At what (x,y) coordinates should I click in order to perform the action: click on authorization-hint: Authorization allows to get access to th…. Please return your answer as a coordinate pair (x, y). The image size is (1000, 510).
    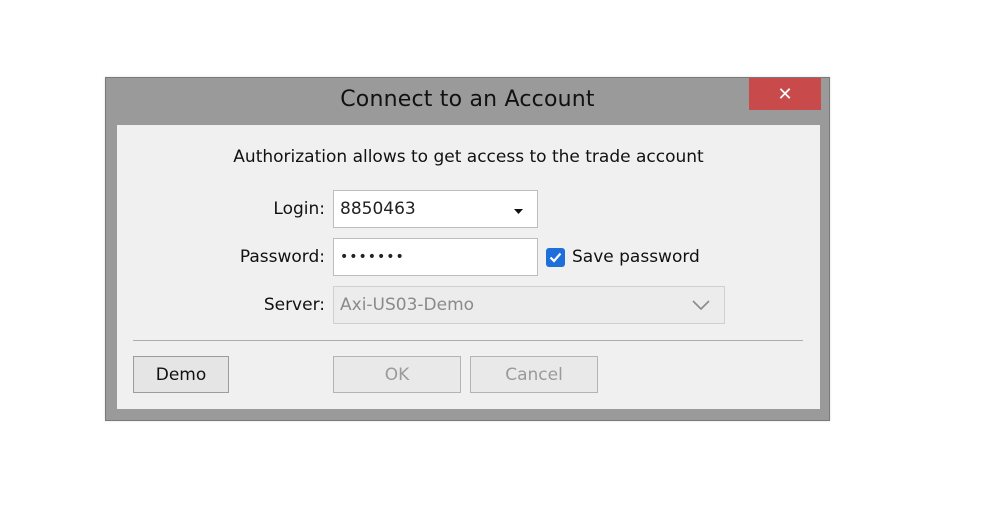
    Looking at the image, I should click on (468, 157).